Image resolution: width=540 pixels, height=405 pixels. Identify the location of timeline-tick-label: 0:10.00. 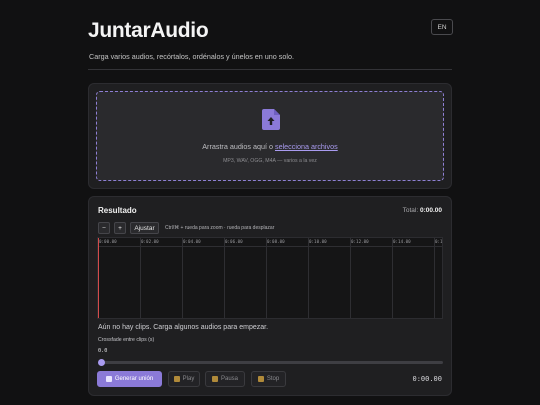
(318, 241).